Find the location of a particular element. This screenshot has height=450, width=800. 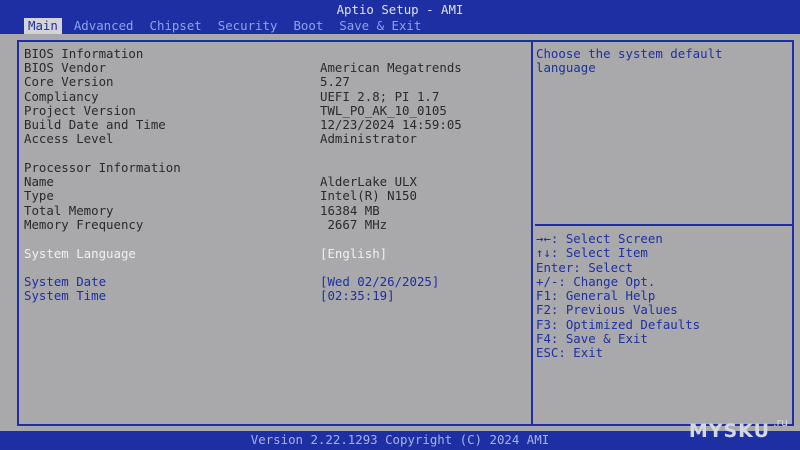

window-title: Aptio Setup - AMI is located at coordinates (400, 9).